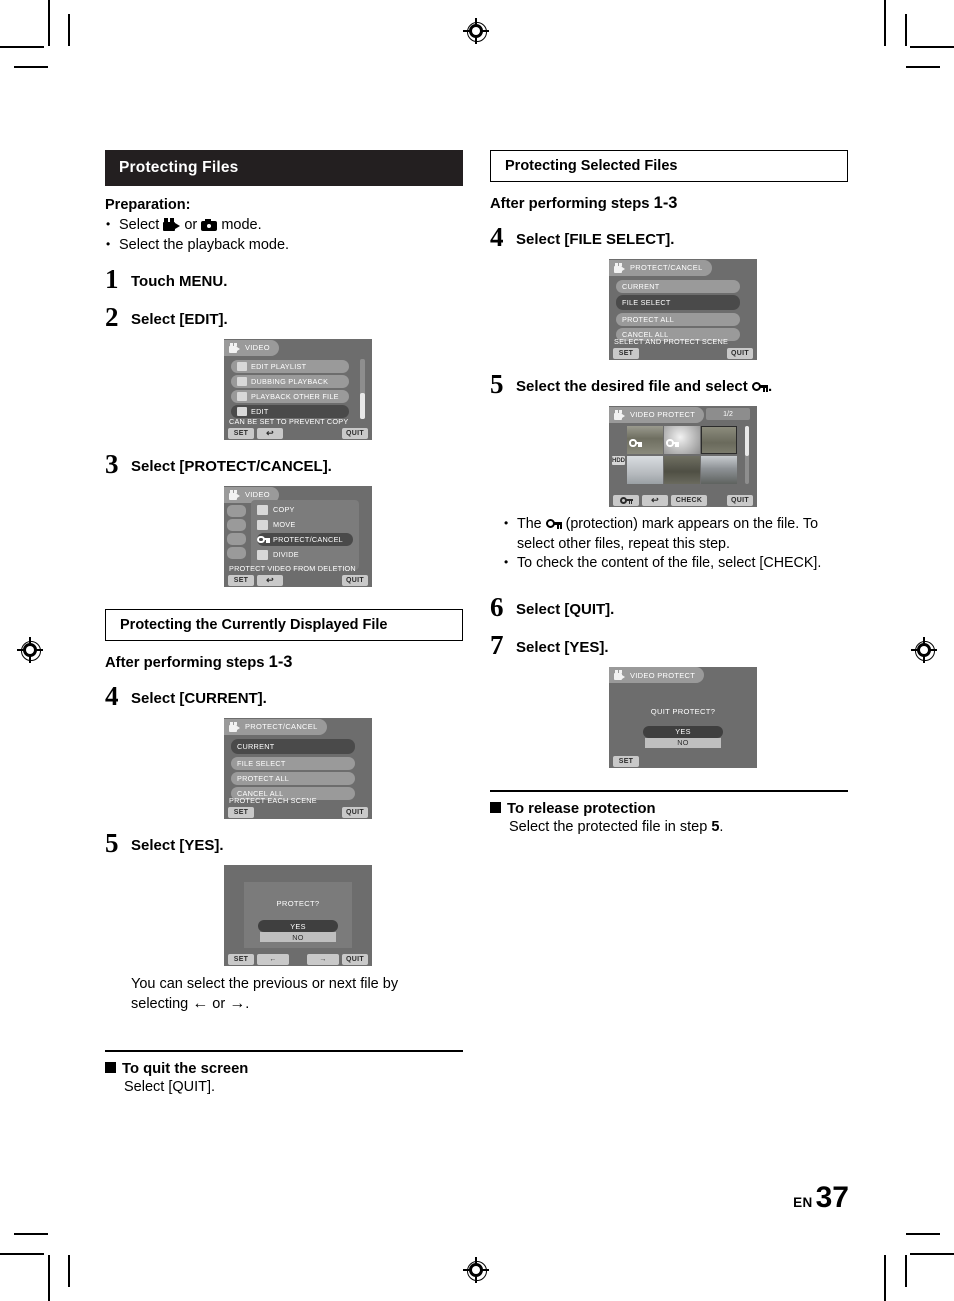 The width and height of the screenshot is (954, 1301). What do you see at coordinates (200, 1003) in the screenshot?
I see `left-arrow-icon: ←` at bounding box center [200, 1003].